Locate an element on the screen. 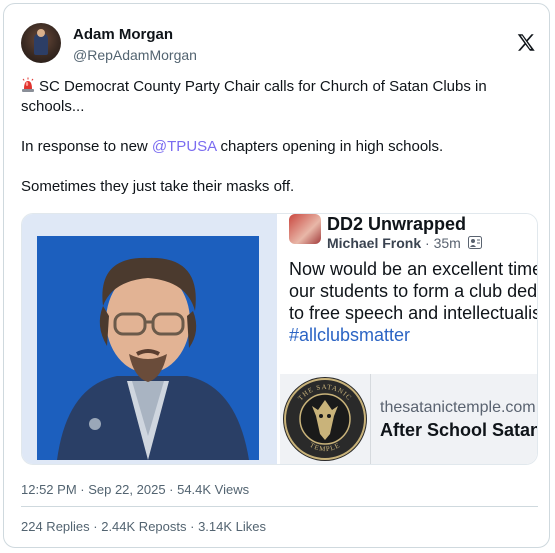  post-time: 35m is located at coordinates (447, 243).